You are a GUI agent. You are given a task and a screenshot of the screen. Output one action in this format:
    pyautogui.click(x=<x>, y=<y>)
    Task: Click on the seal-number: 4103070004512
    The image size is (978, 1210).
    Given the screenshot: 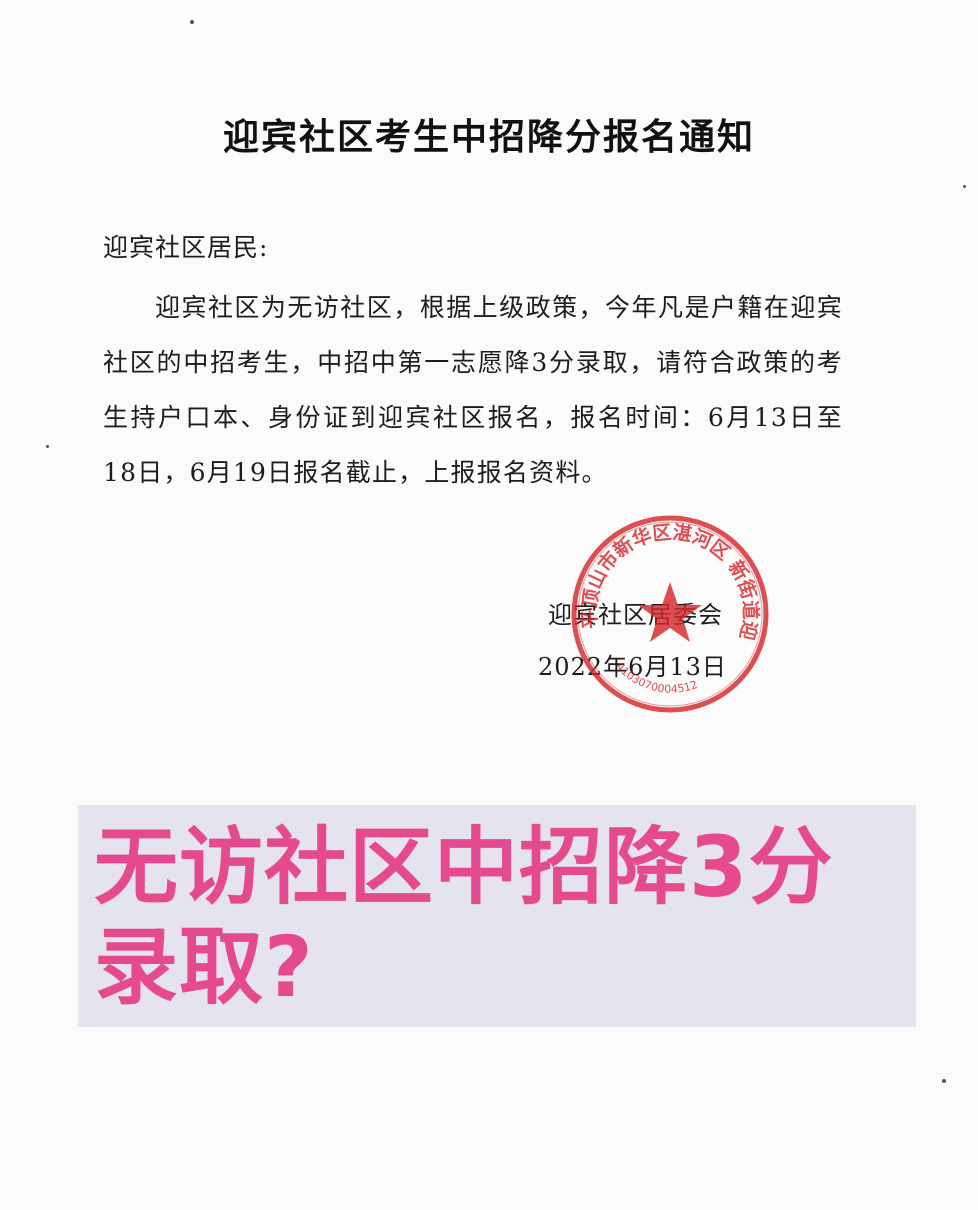 What is the action you would take?
    pyautogui.click(x=656, y=678)
    